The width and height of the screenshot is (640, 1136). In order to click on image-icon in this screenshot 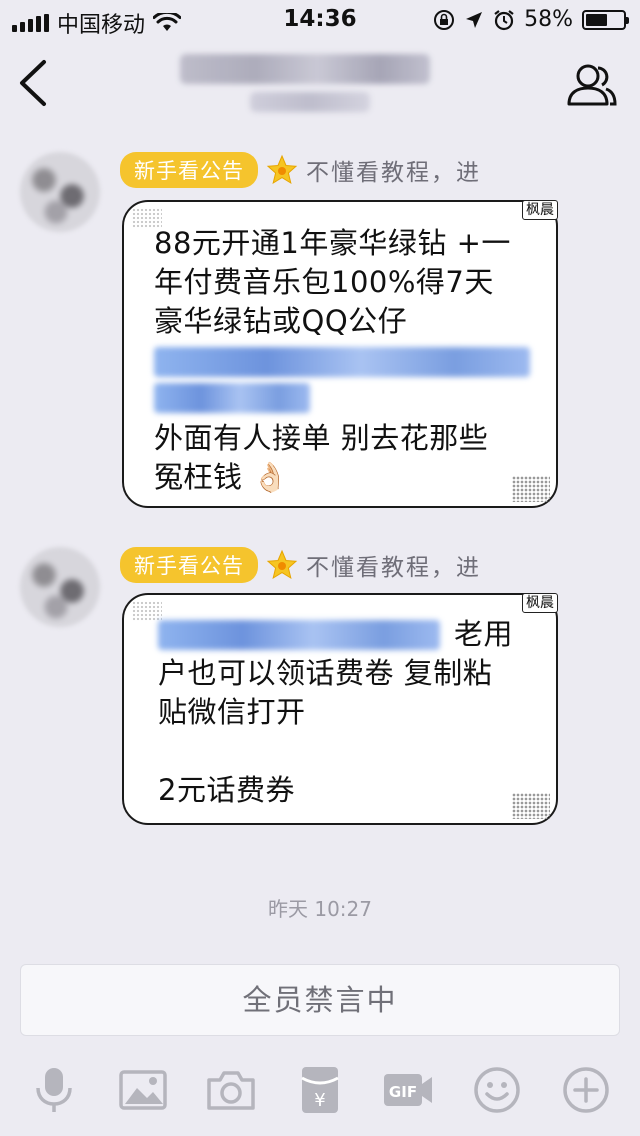, I will do `click(143, 1090)`.